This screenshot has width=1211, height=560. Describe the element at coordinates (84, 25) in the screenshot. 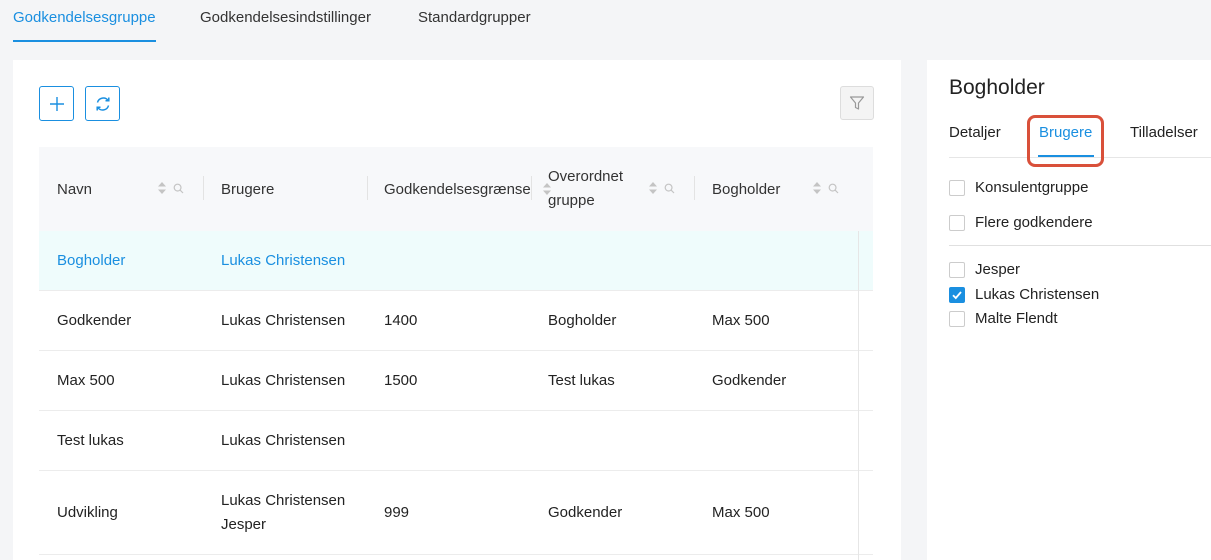

I see `tab-godkendelsesgruppe: Godkendelsesgruppe` at that location.